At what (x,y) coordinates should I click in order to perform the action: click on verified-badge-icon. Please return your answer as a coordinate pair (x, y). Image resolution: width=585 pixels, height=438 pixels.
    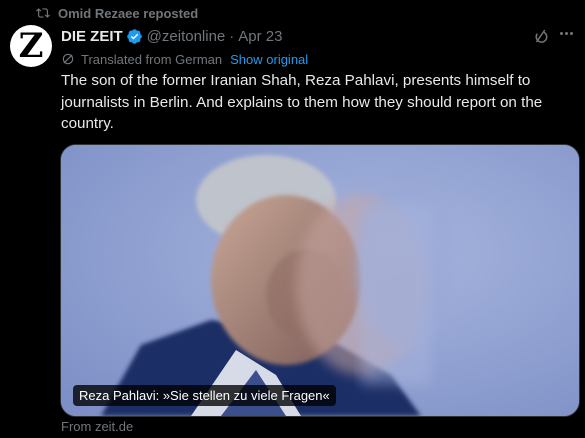
    Looking at the image, I should click on (134, 36).